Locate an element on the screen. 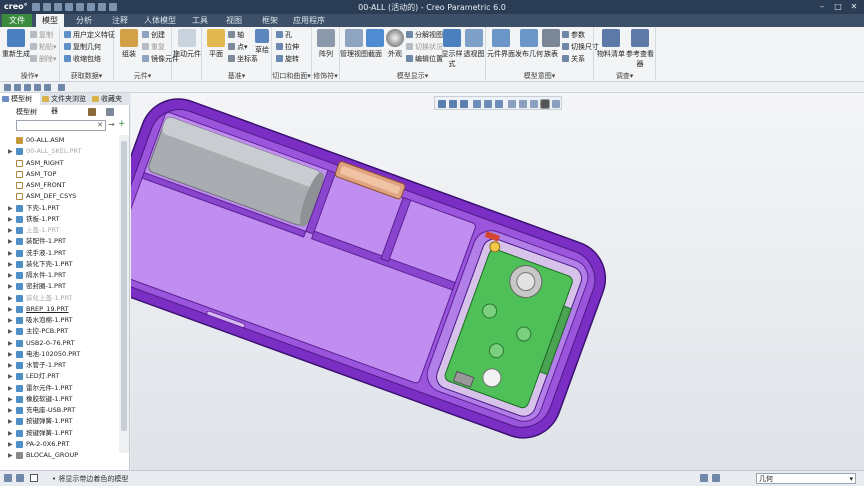  tree-item: ▶ 铁板-1.PRT is located at coordinates (59, 219).